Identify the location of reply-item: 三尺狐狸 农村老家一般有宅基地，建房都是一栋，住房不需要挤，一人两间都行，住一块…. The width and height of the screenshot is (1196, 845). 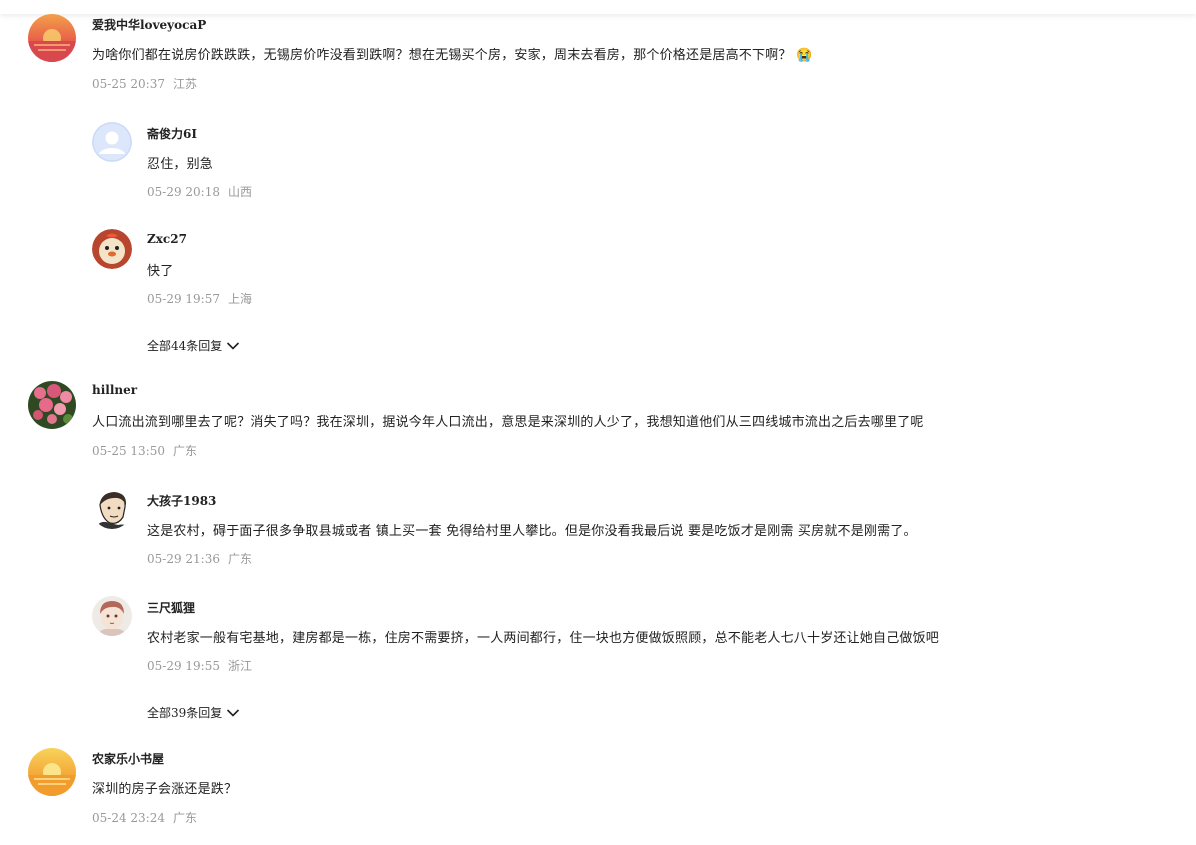
(592, 636).